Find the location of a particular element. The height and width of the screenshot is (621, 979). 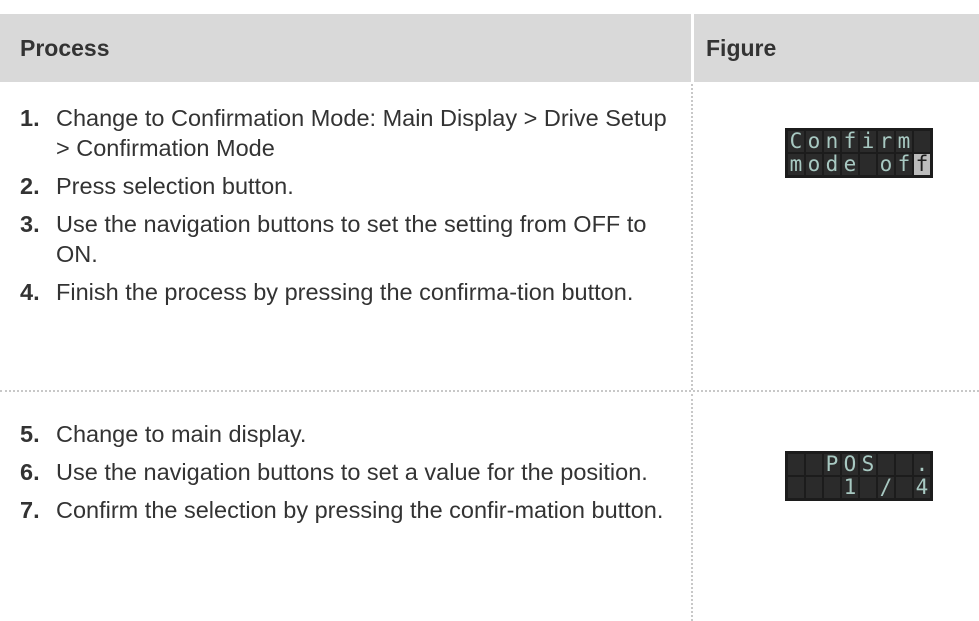

step-5: 5. Change to main display. is located at coordinates (350, 434).